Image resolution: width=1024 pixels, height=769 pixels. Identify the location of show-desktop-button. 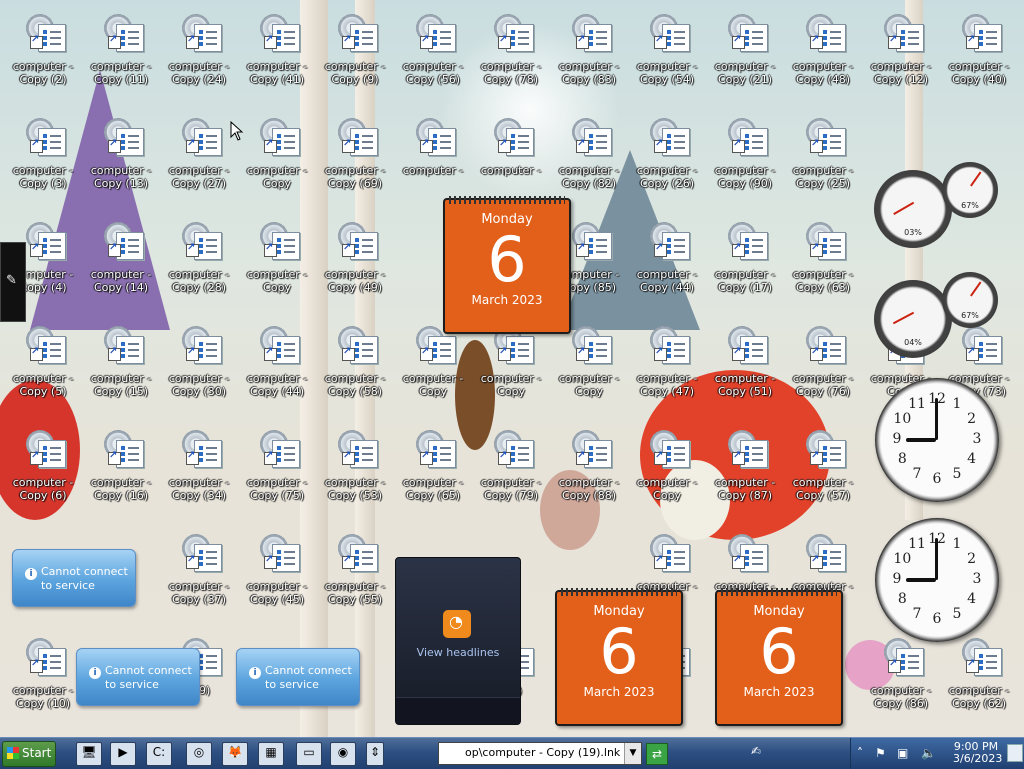
(1015, 753).